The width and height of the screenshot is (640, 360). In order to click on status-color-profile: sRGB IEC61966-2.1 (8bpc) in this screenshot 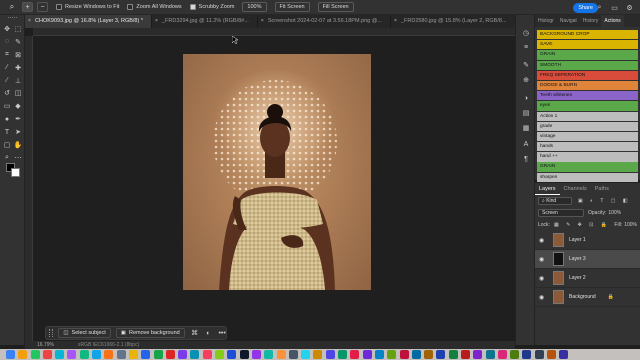, I will do `click(108, 345)`.